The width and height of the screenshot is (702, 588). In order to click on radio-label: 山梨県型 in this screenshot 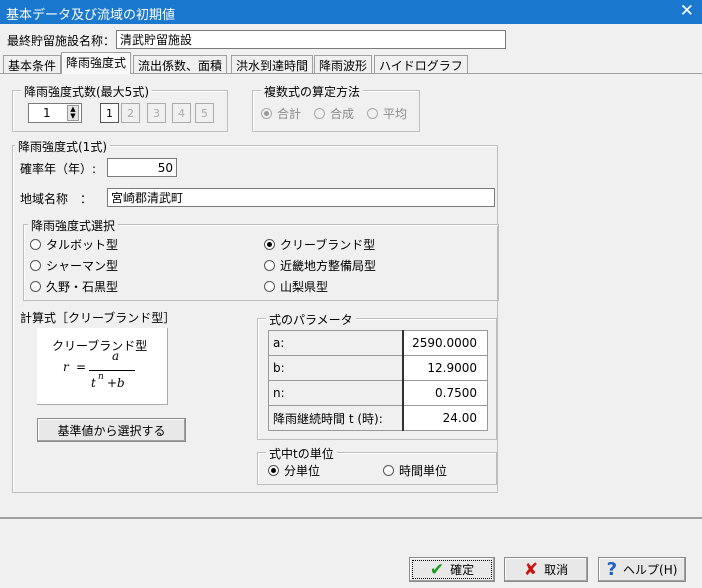, I will do `click(304, 287)`.